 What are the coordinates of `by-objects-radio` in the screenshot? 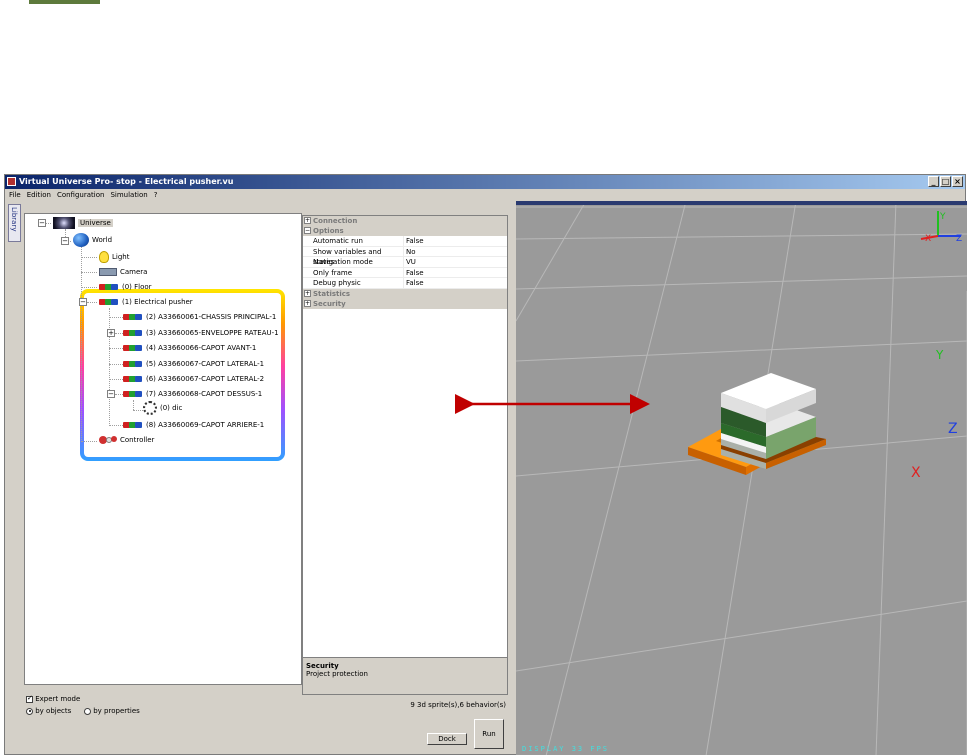 It's located at (29, 711).